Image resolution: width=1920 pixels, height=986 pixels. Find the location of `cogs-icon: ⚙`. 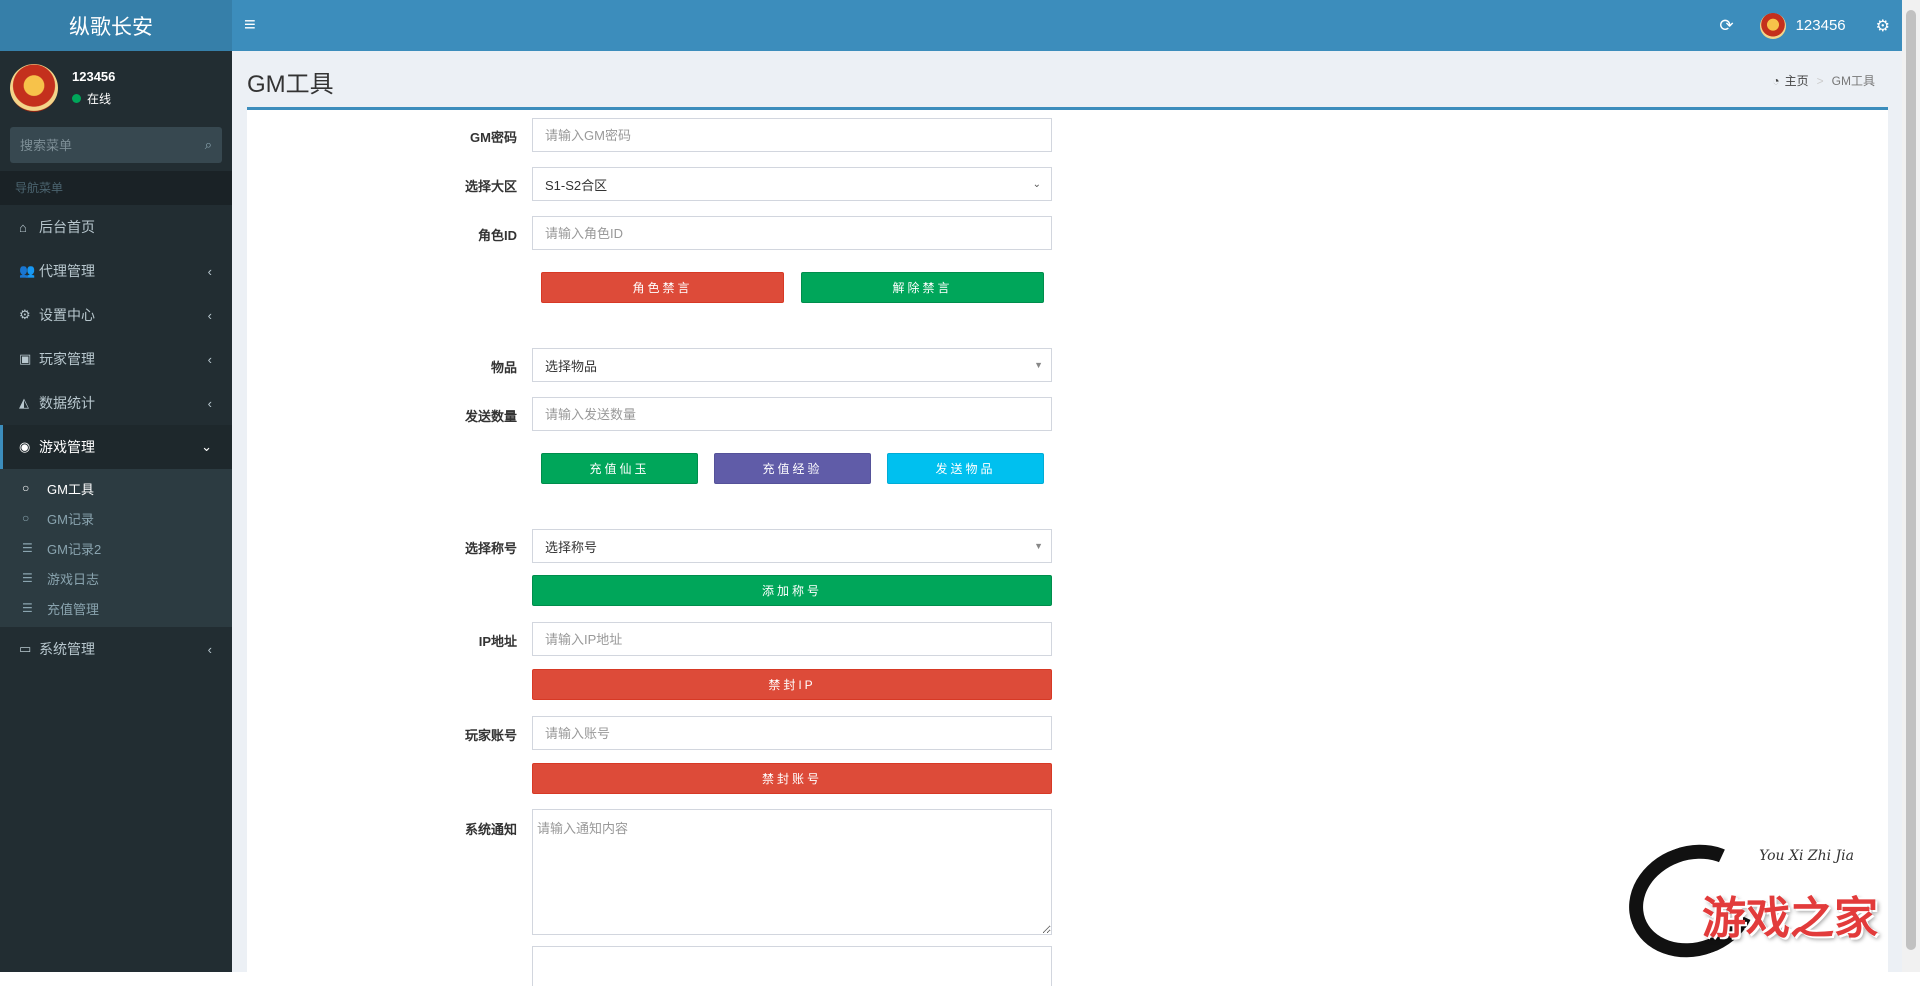

cogs-icon: ⚙ is located at coordinates (29, 315).